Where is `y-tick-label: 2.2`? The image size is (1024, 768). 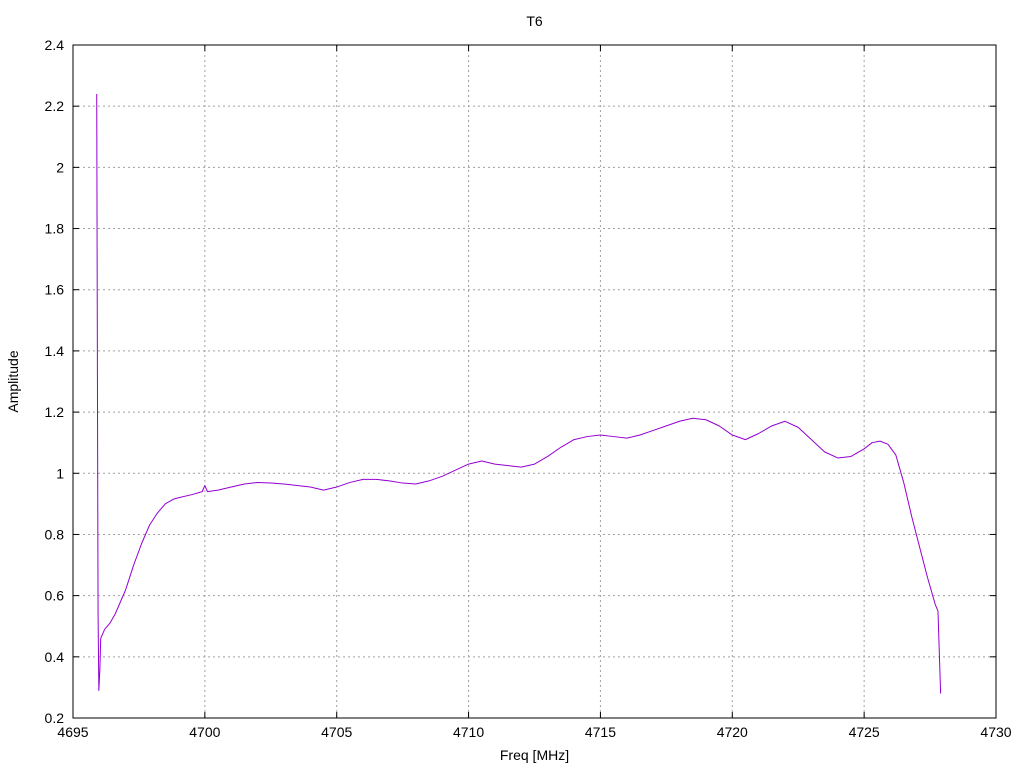 y-tick-label: 2.2 is located at coordinates (55, 106).